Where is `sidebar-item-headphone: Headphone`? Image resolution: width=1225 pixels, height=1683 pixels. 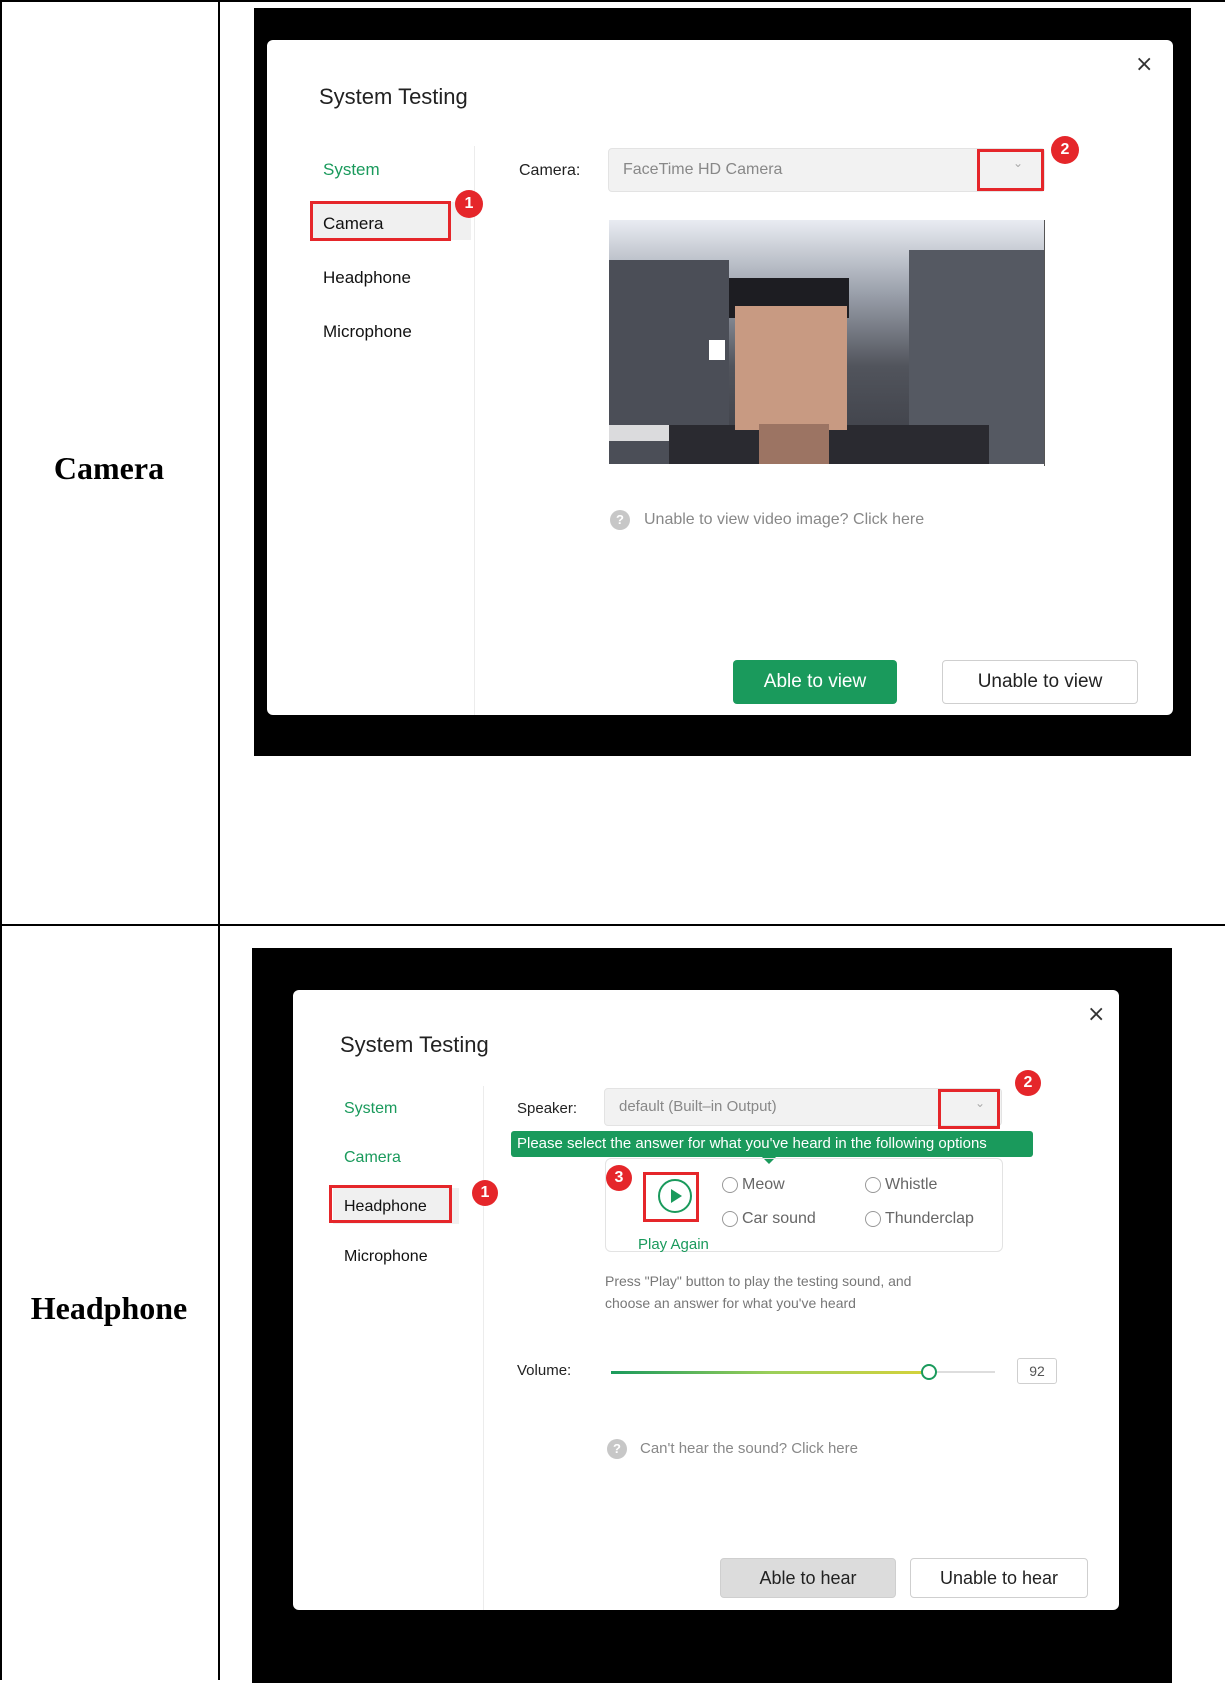 sidebar-item-headphone: Headphone is located at coordinates (367, 278).